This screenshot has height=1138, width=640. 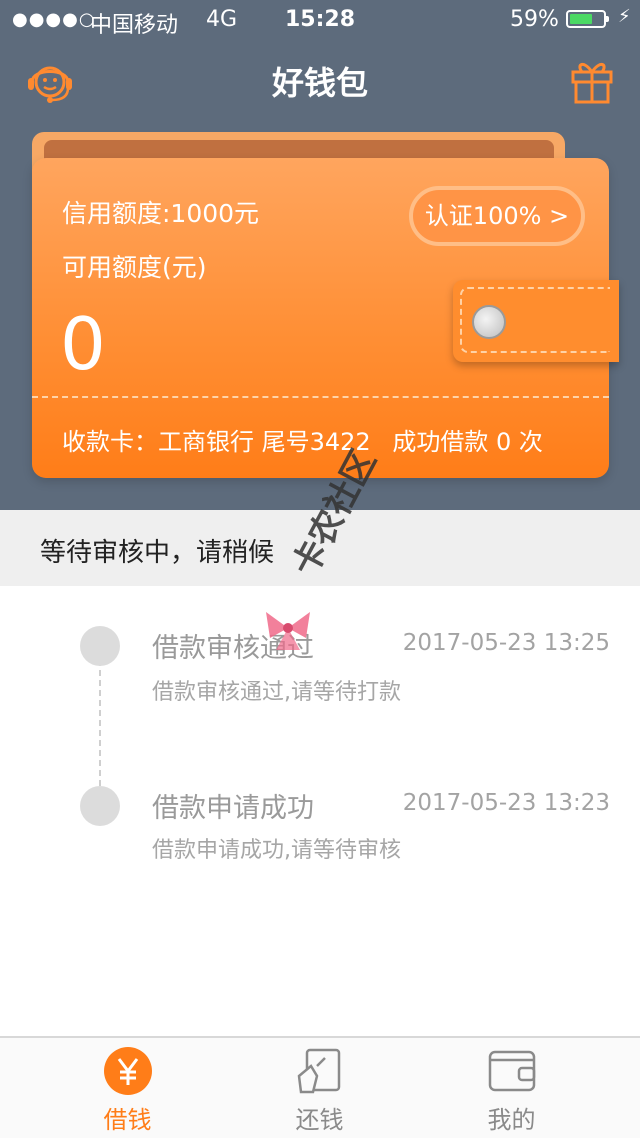 What do you see at coordinates (534, 19) in the screenshot?
I see `battery-percent: 59%` at bounding box center [534, 19].